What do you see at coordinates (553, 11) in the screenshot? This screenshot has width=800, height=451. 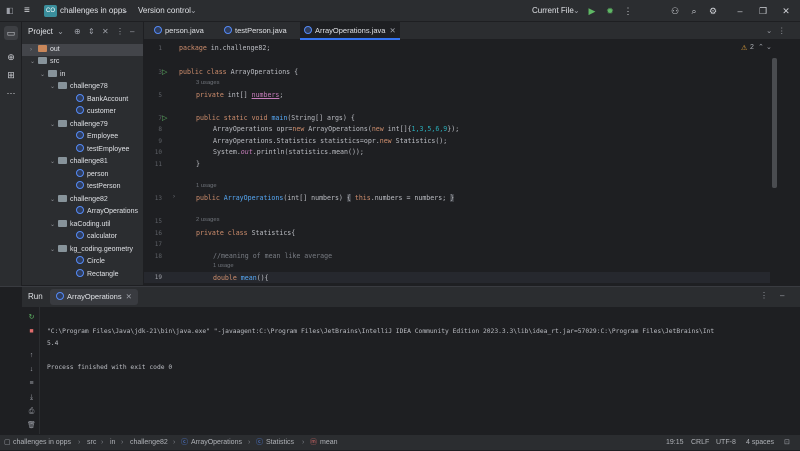 I see `run-config-dropdown: Current File` at bounding box center [553, 11].